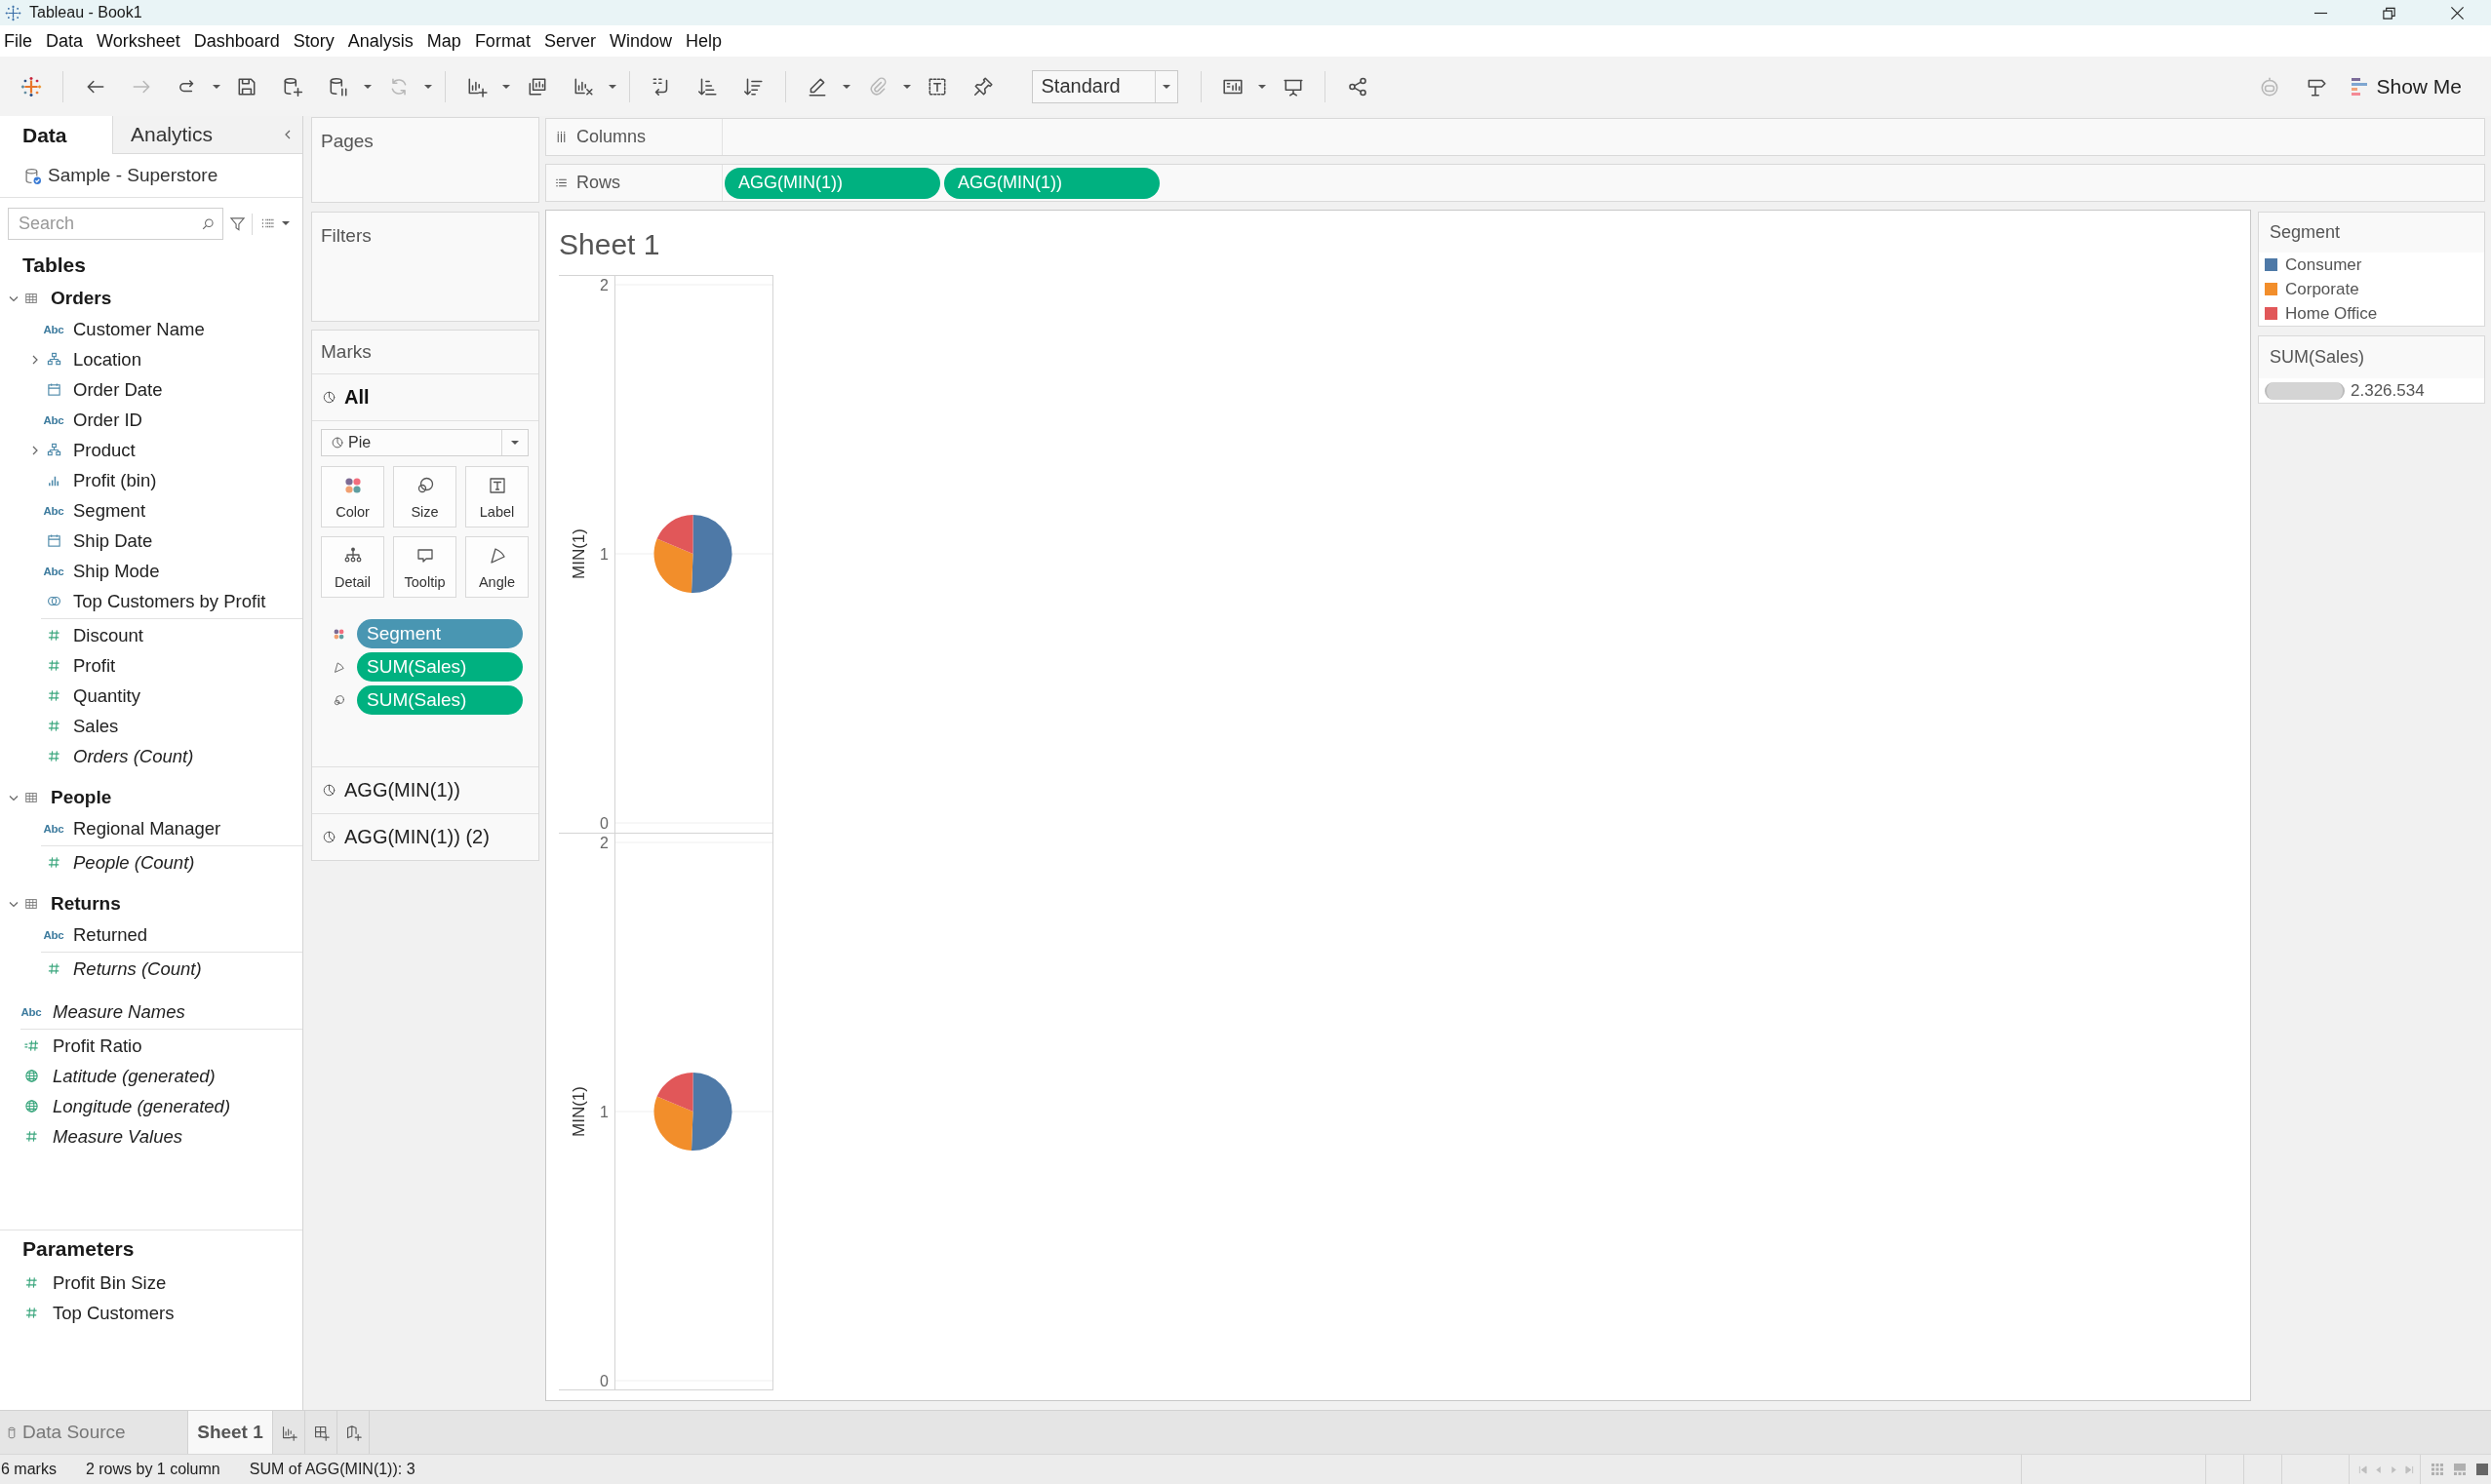 The width and height of the screenshot is (2491, 1484). I want to click on field-item: Abc Segment, so click(94, 510).